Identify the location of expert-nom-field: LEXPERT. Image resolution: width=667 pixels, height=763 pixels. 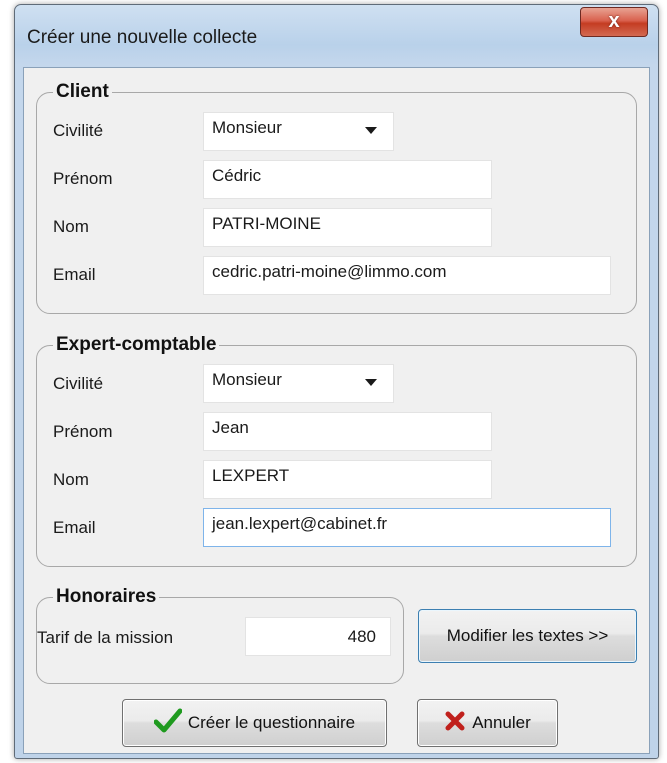
(347, 479).